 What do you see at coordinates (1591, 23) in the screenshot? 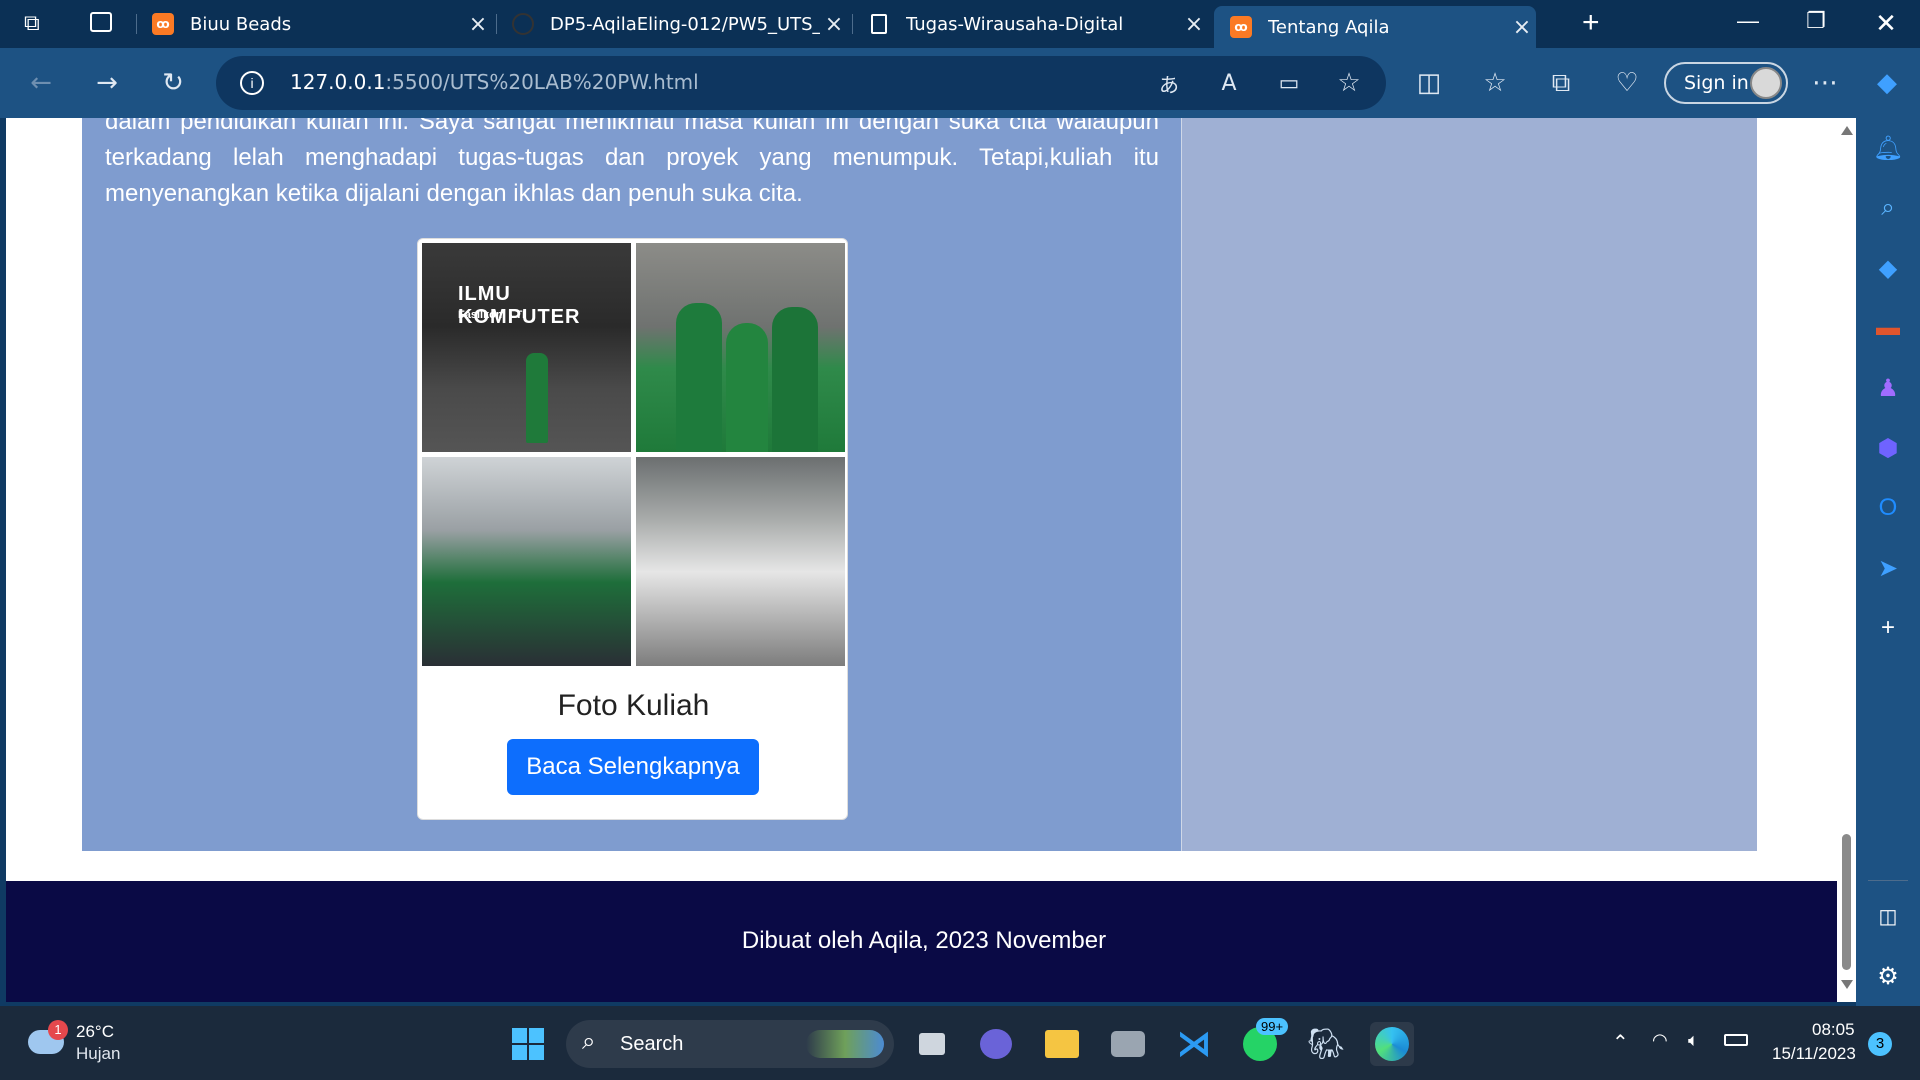
I see `new-tab-icon: +` at bounding box center [1591, 23].